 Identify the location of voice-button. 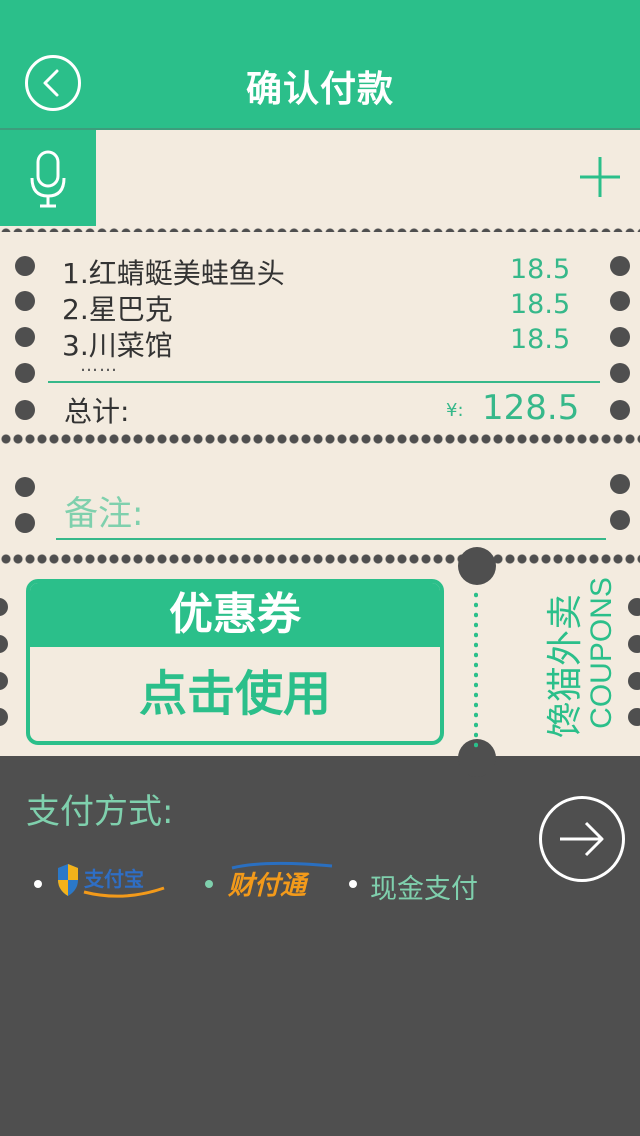
(48, 179).